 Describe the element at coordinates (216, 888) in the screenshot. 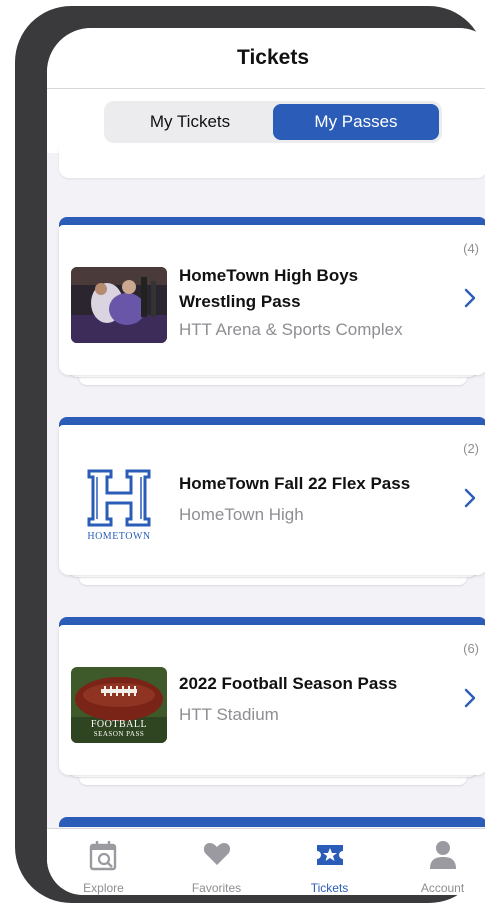

I see `tab-label: Favorites` at that location.